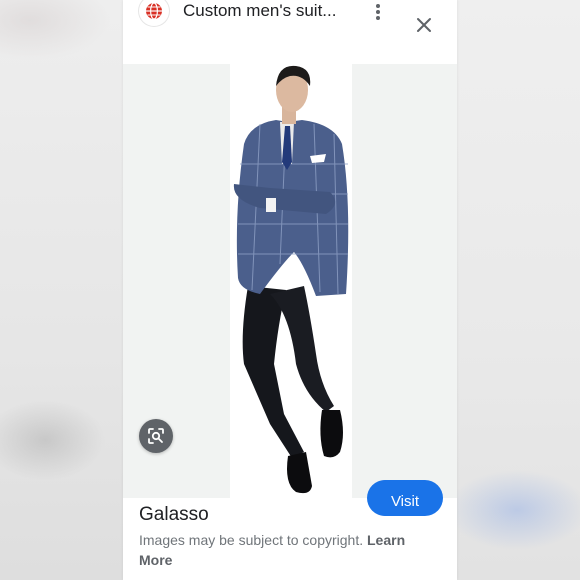  I want to click on close-icon, so click(424, 25).